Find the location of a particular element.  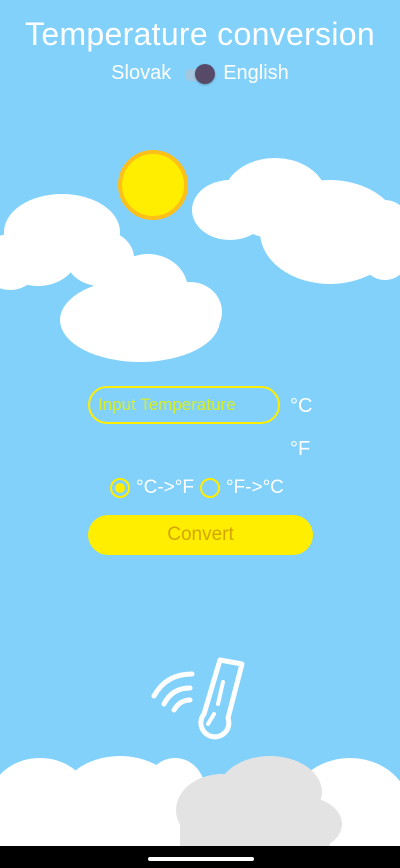

unit-fahrenheit-label: °F is located at coordinates (300, 449).